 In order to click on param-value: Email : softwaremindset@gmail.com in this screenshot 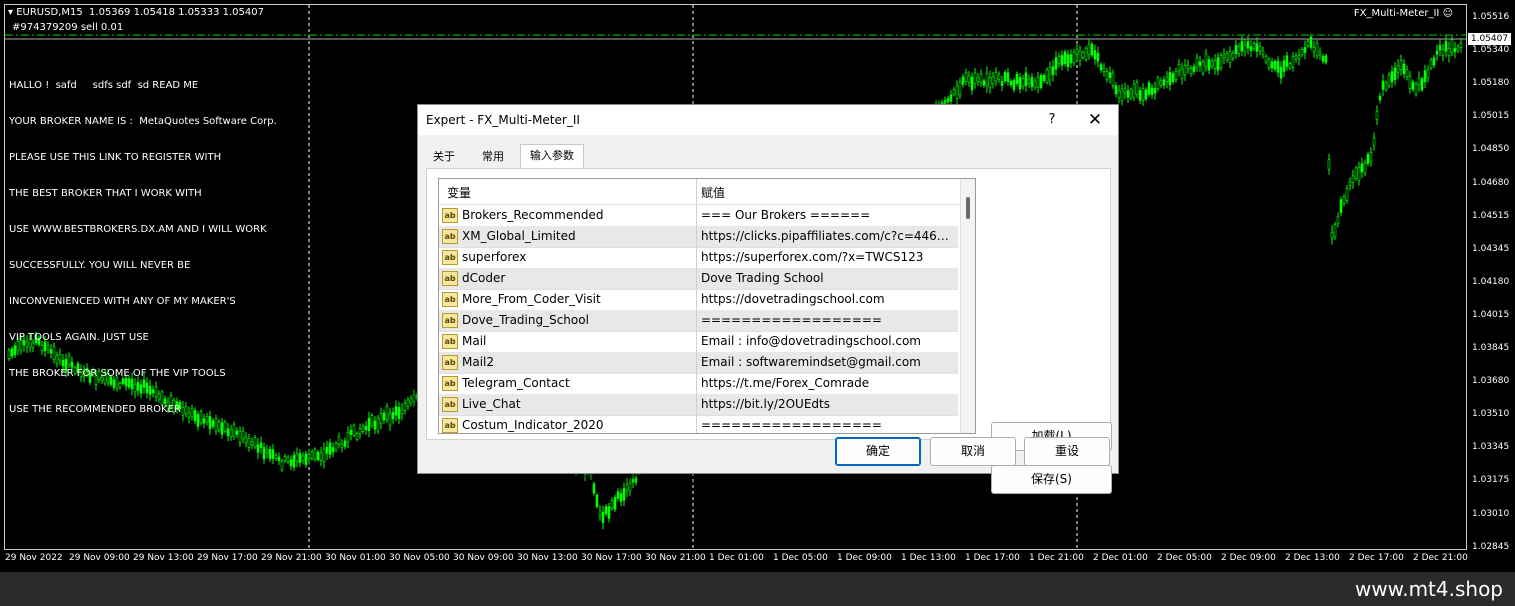, I will do `click(827, 362)`.